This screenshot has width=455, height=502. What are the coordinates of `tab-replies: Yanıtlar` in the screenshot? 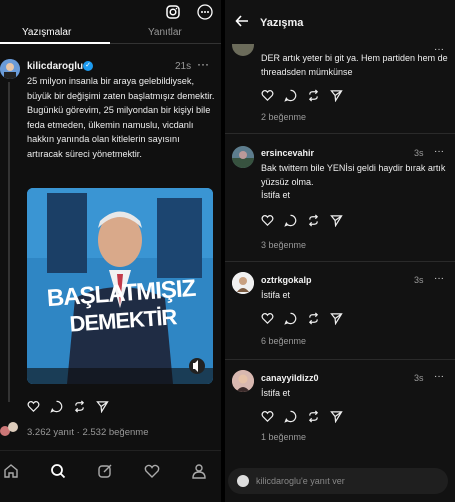 It's located at (165, 32).